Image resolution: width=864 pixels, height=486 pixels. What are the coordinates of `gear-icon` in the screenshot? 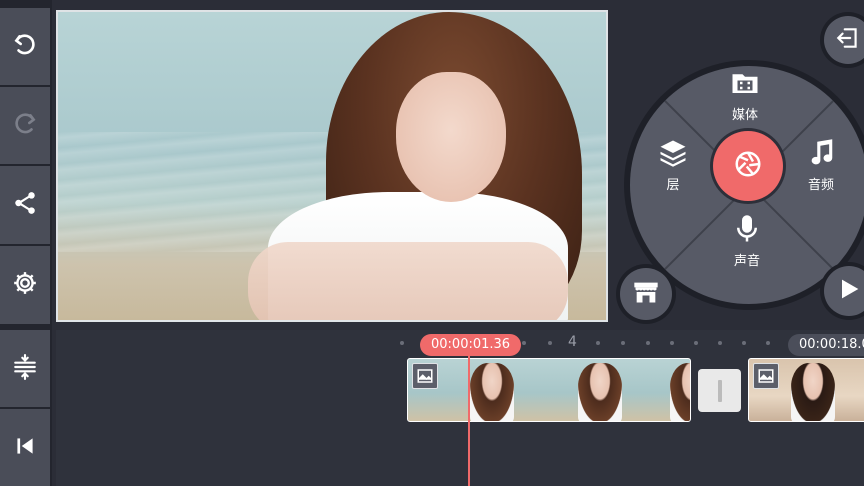 It's located at (25, 285).